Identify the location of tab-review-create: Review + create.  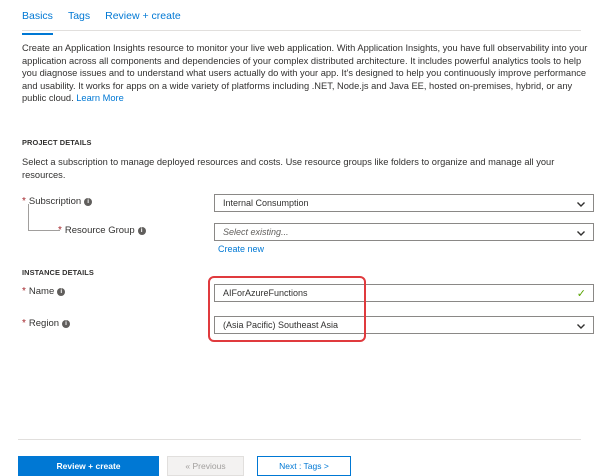
(143, 19).